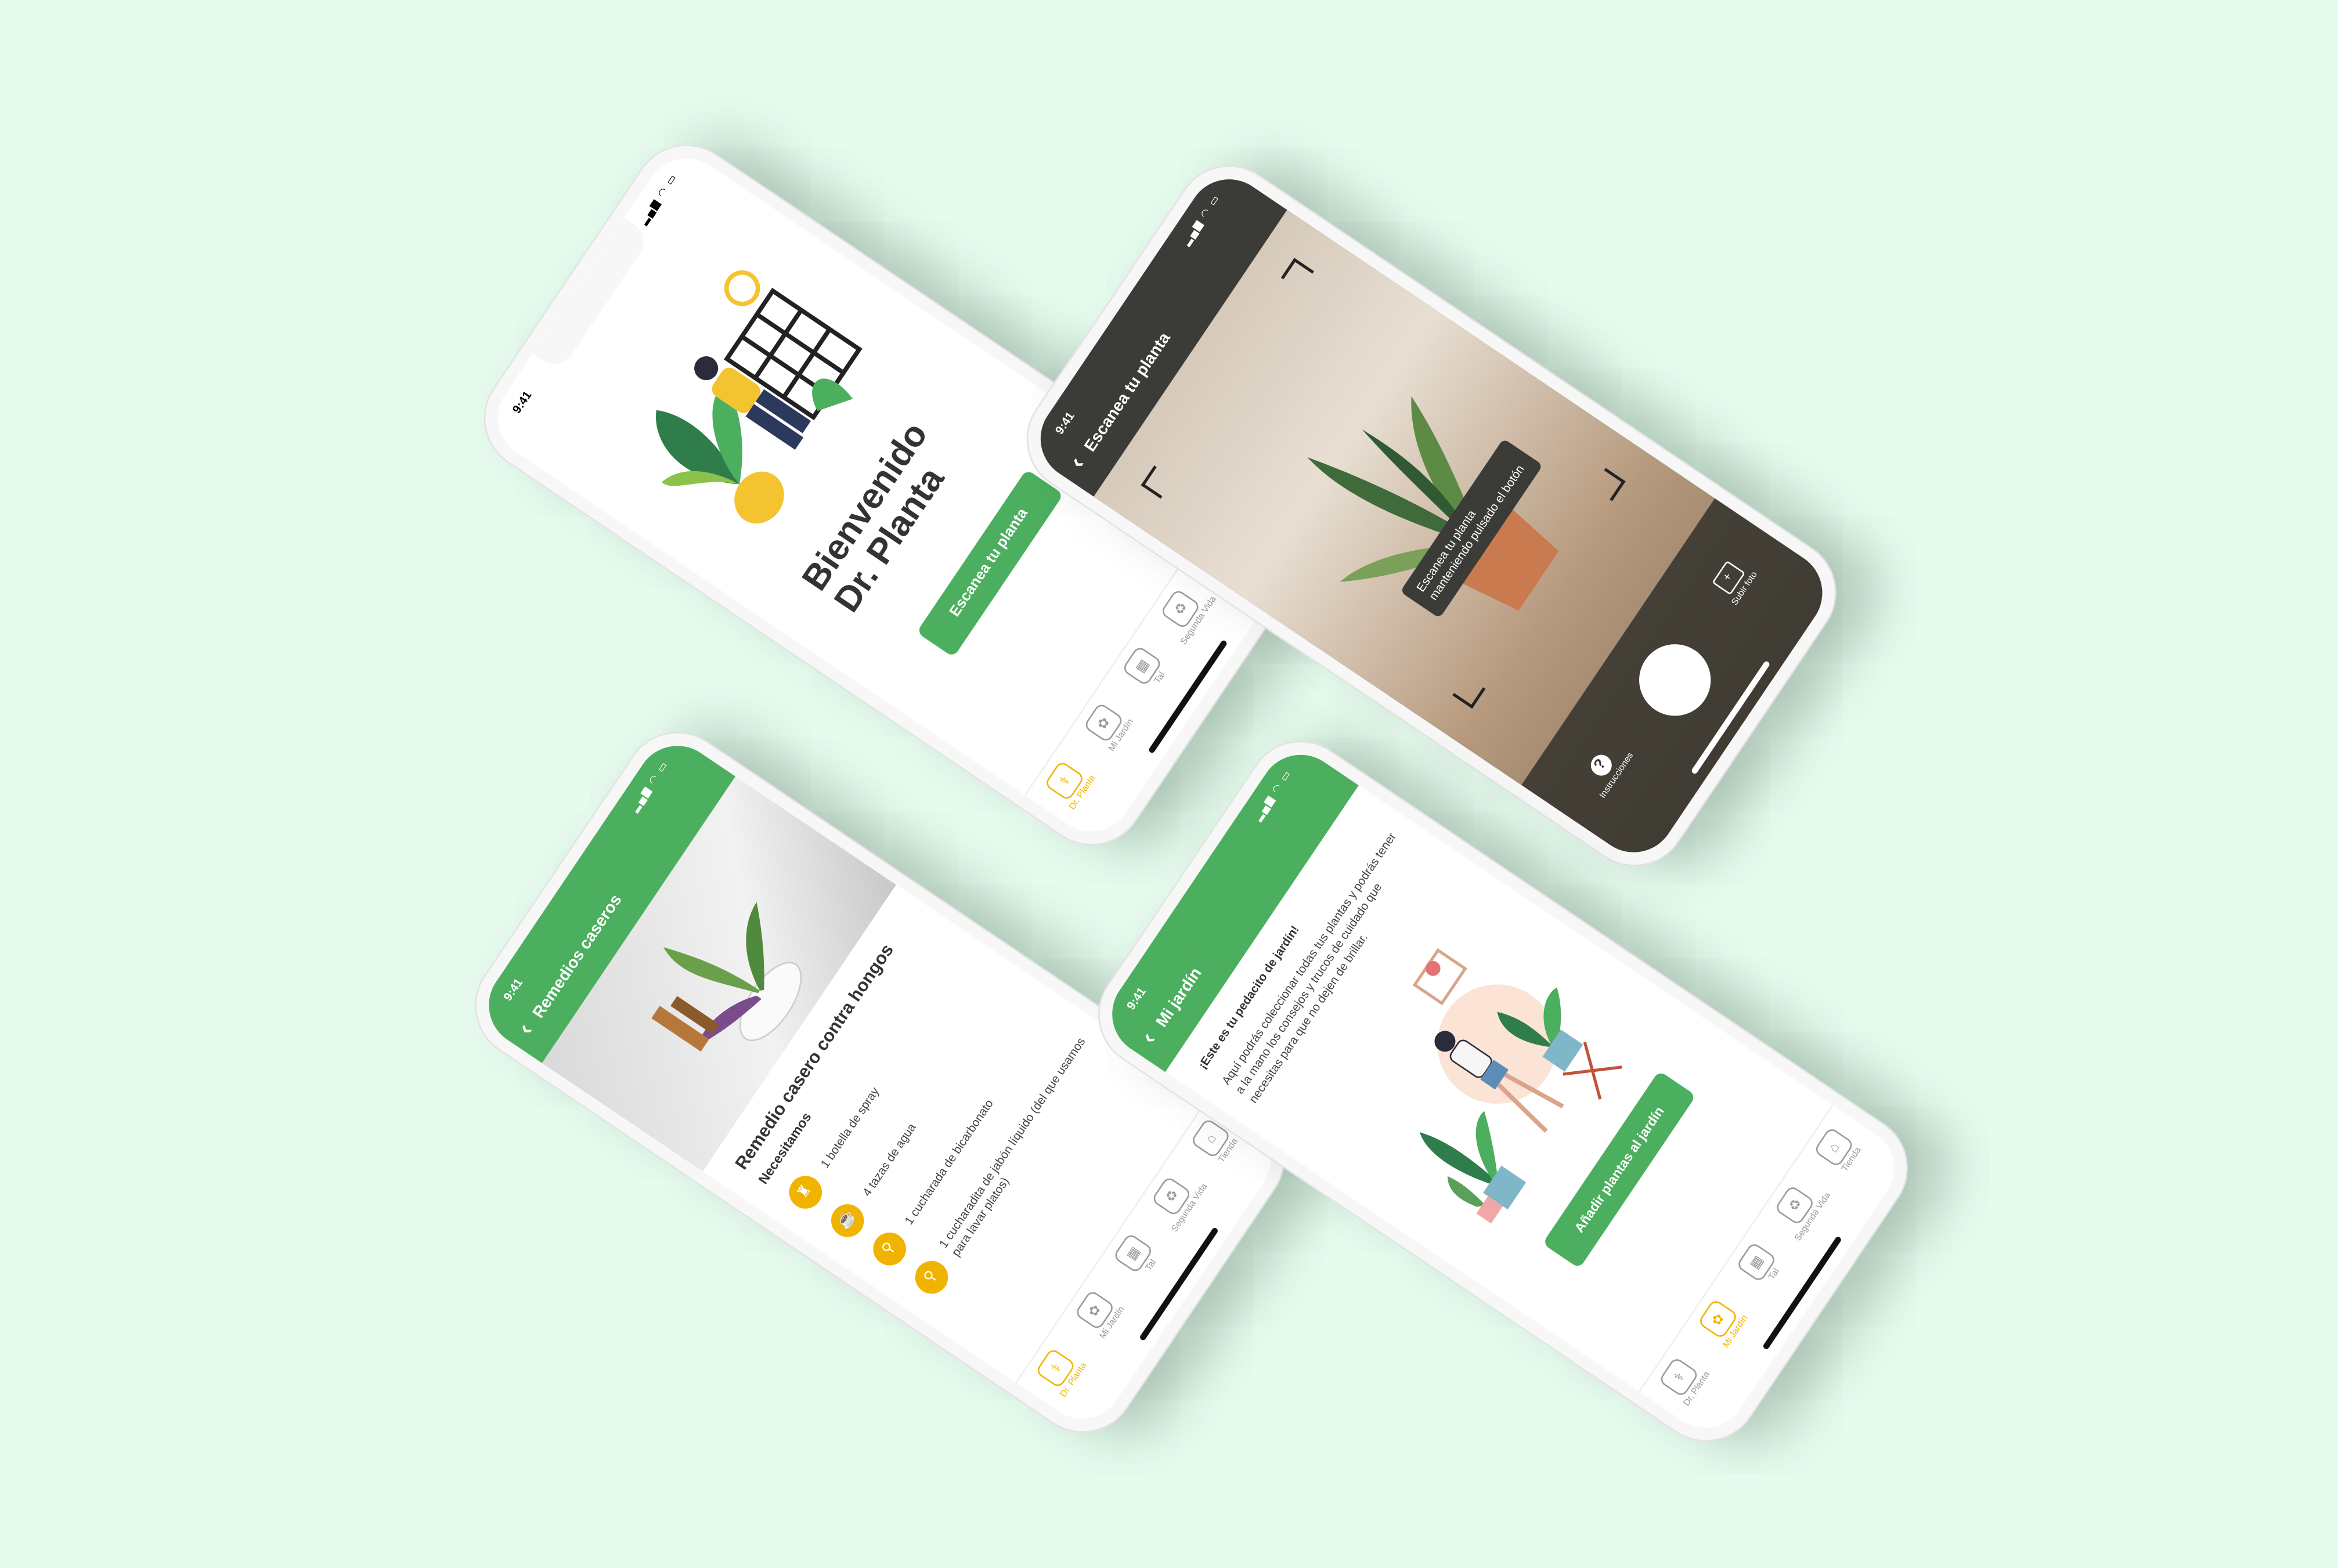 The height and width of the screenshot is (1568, 2338). I want to click on shutter-button, so click(1675, 680).